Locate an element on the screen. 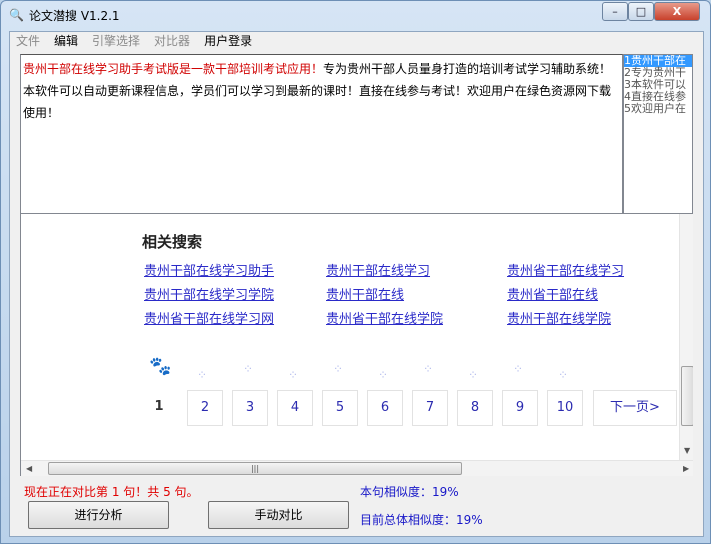  menu-login: 用户登录 is located at coordinates (228, 41).